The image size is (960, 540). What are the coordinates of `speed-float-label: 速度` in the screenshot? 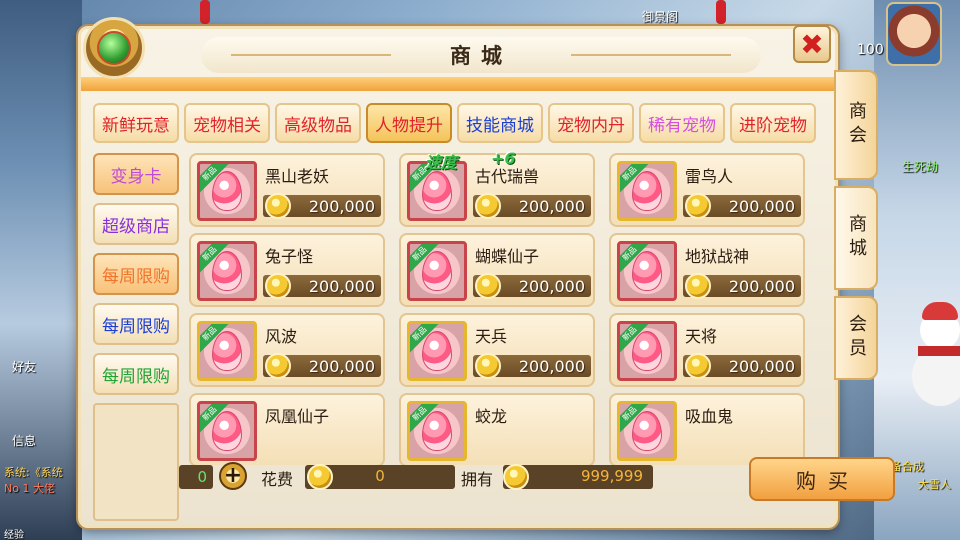 It's located at (441, 162).